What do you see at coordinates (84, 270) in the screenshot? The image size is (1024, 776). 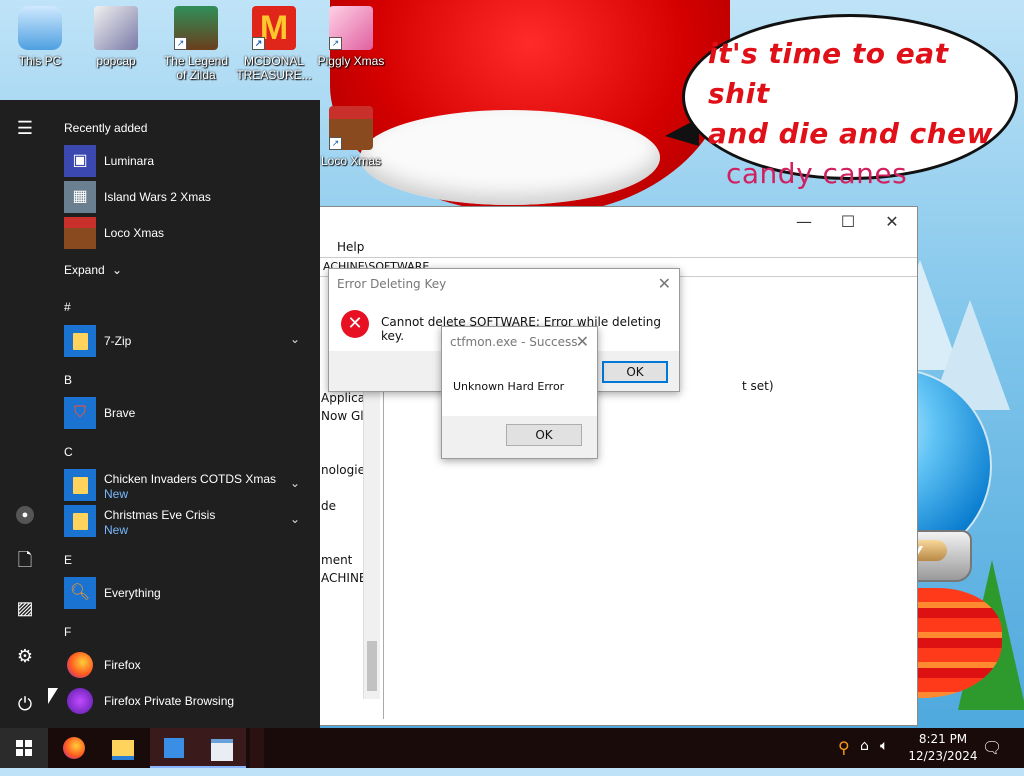 I see `expand-label: Expand` at bounding box center [84, 270].